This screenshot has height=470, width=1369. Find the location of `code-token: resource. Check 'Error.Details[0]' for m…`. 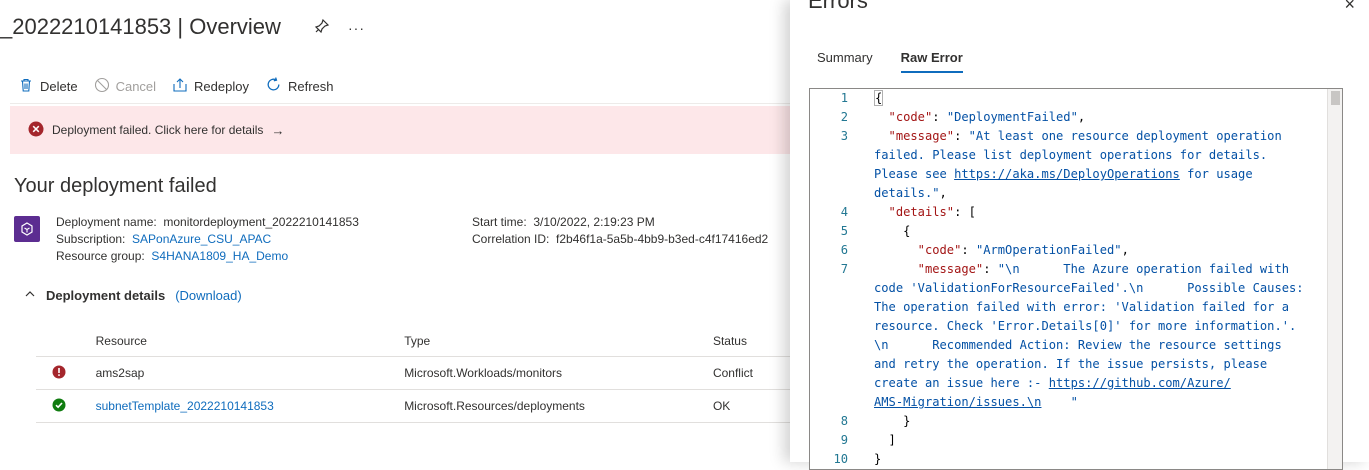

code-token: resource. Check 'Error.Details[0]' for m… is located at coordinates (1085, 326).